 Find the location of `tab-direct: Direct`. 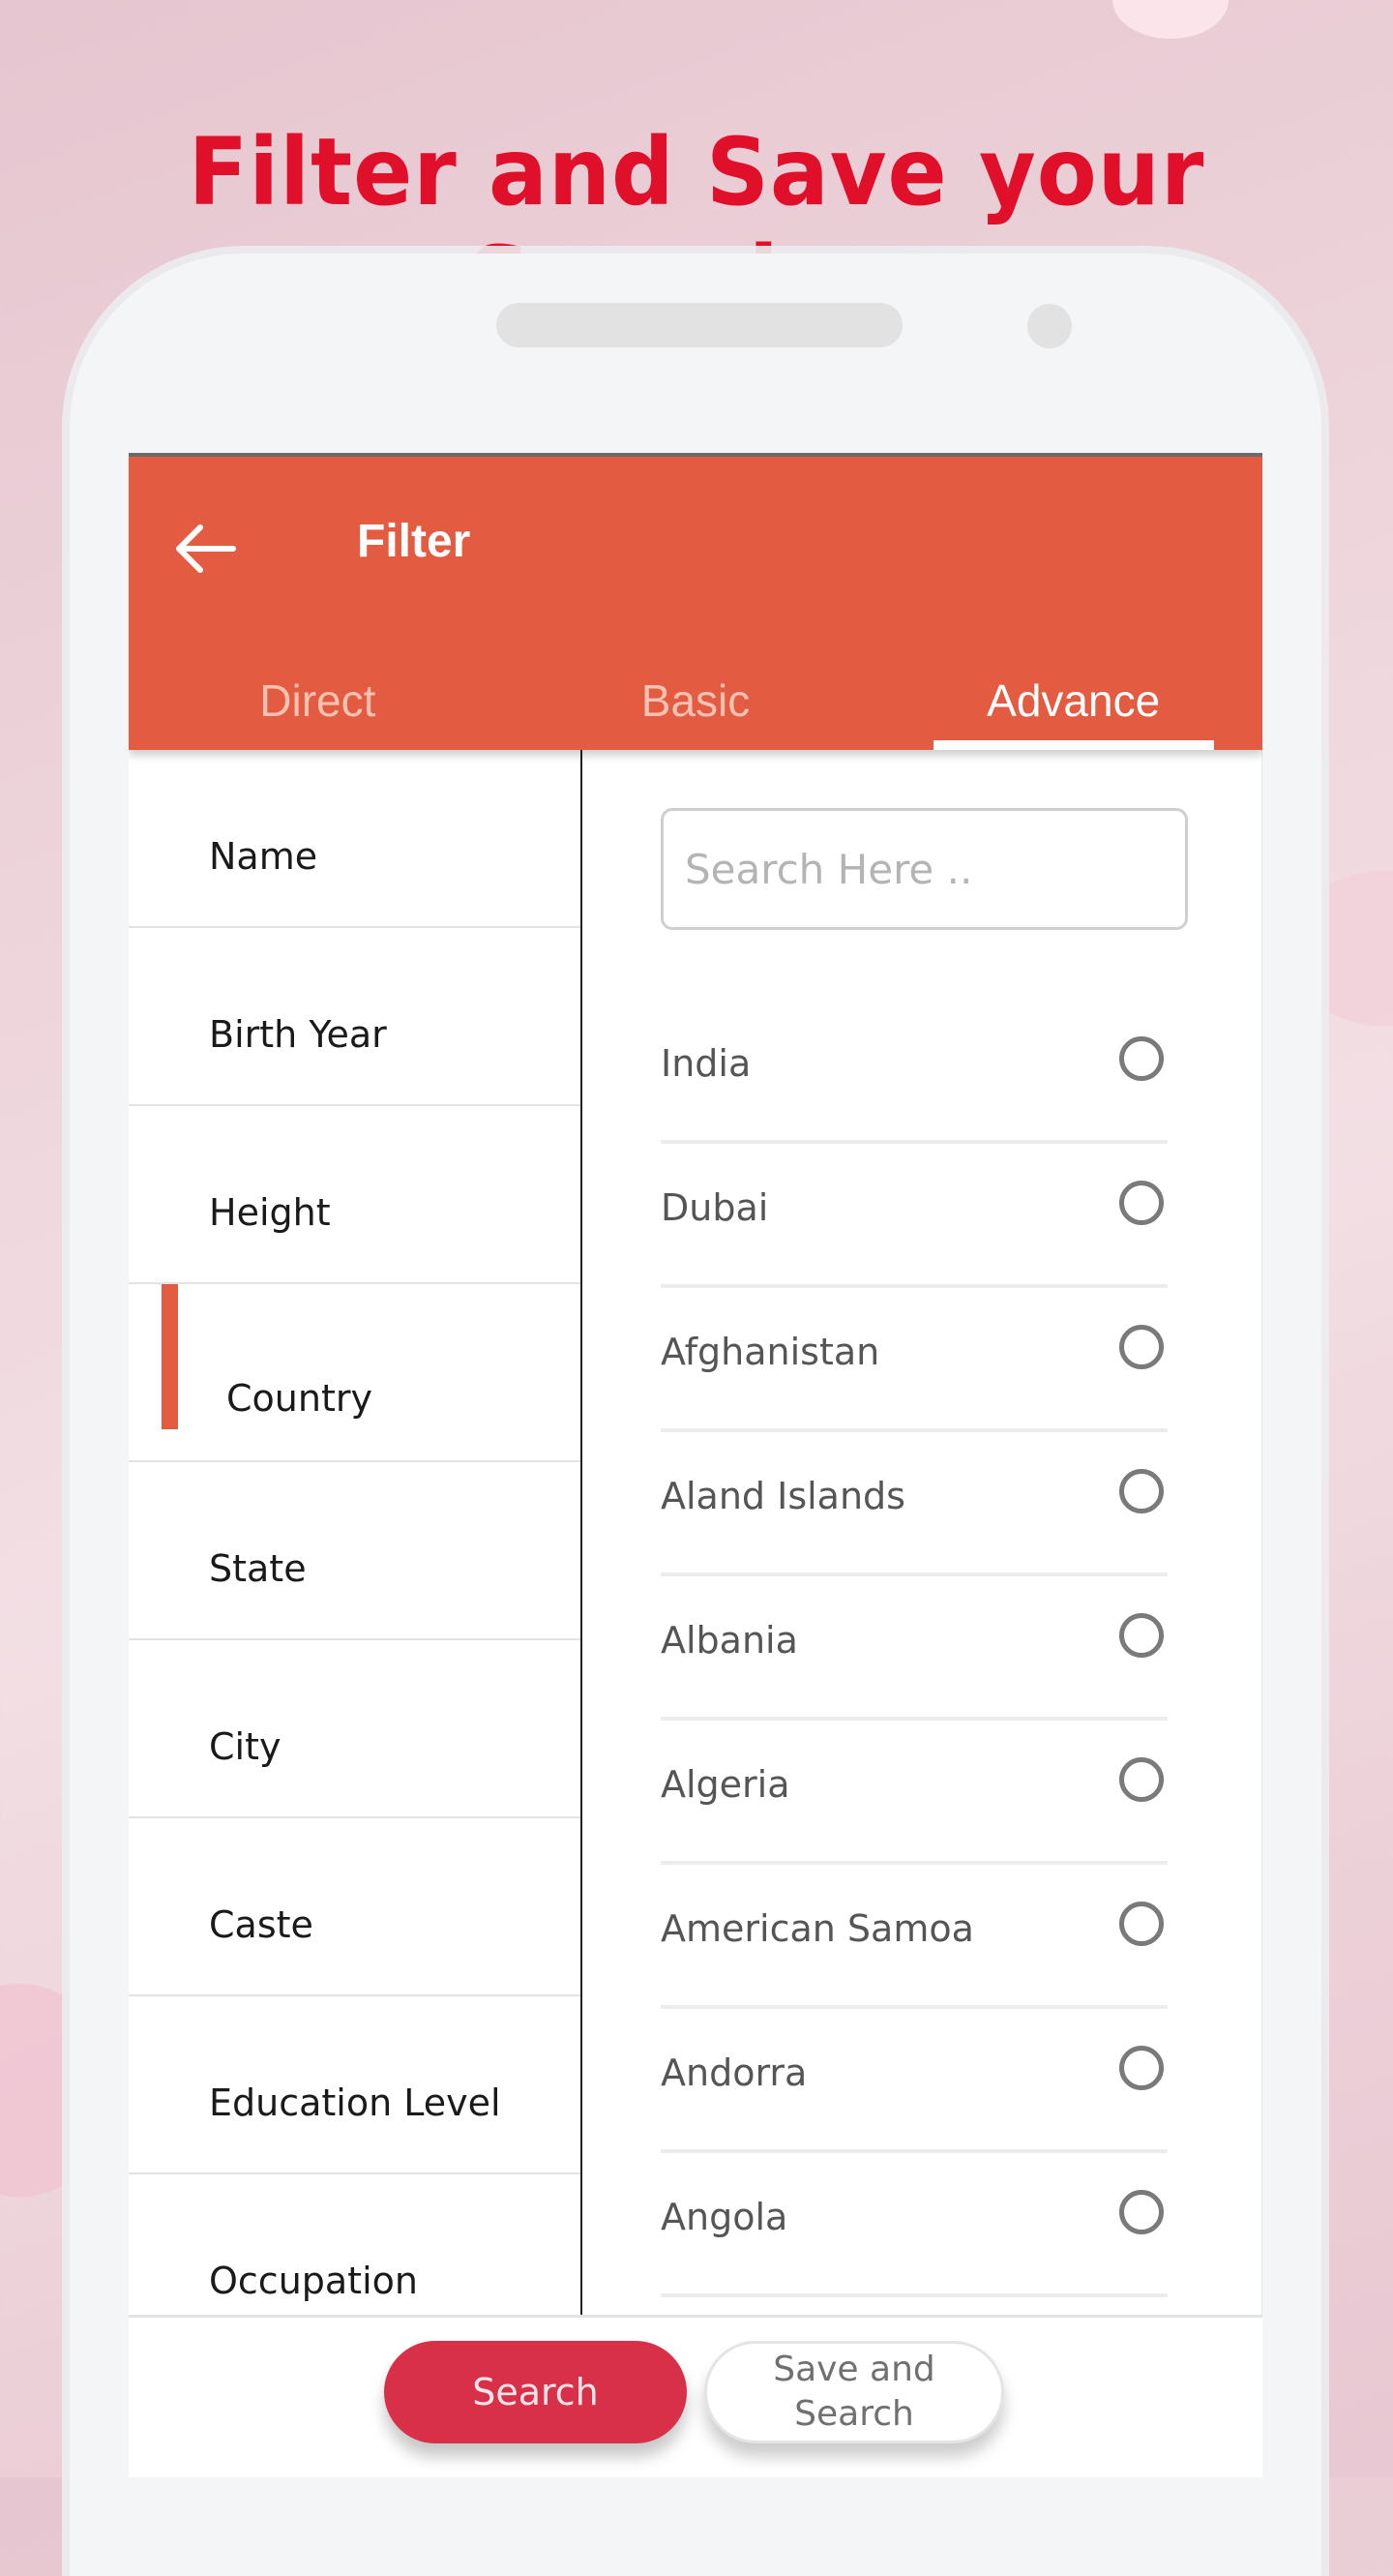

tab-direct: Direct is located at coordinates (318, 697).